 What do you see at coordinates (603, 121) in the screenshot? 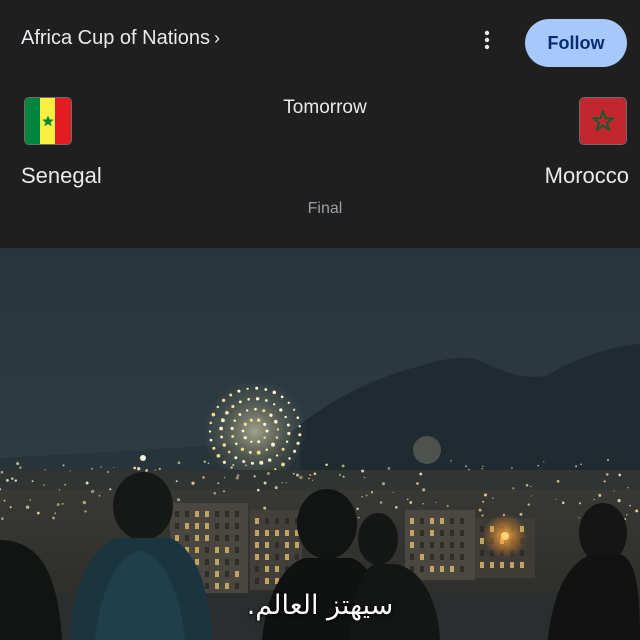
I see `morocco-flag-icon` at bounding box center [603, 121].